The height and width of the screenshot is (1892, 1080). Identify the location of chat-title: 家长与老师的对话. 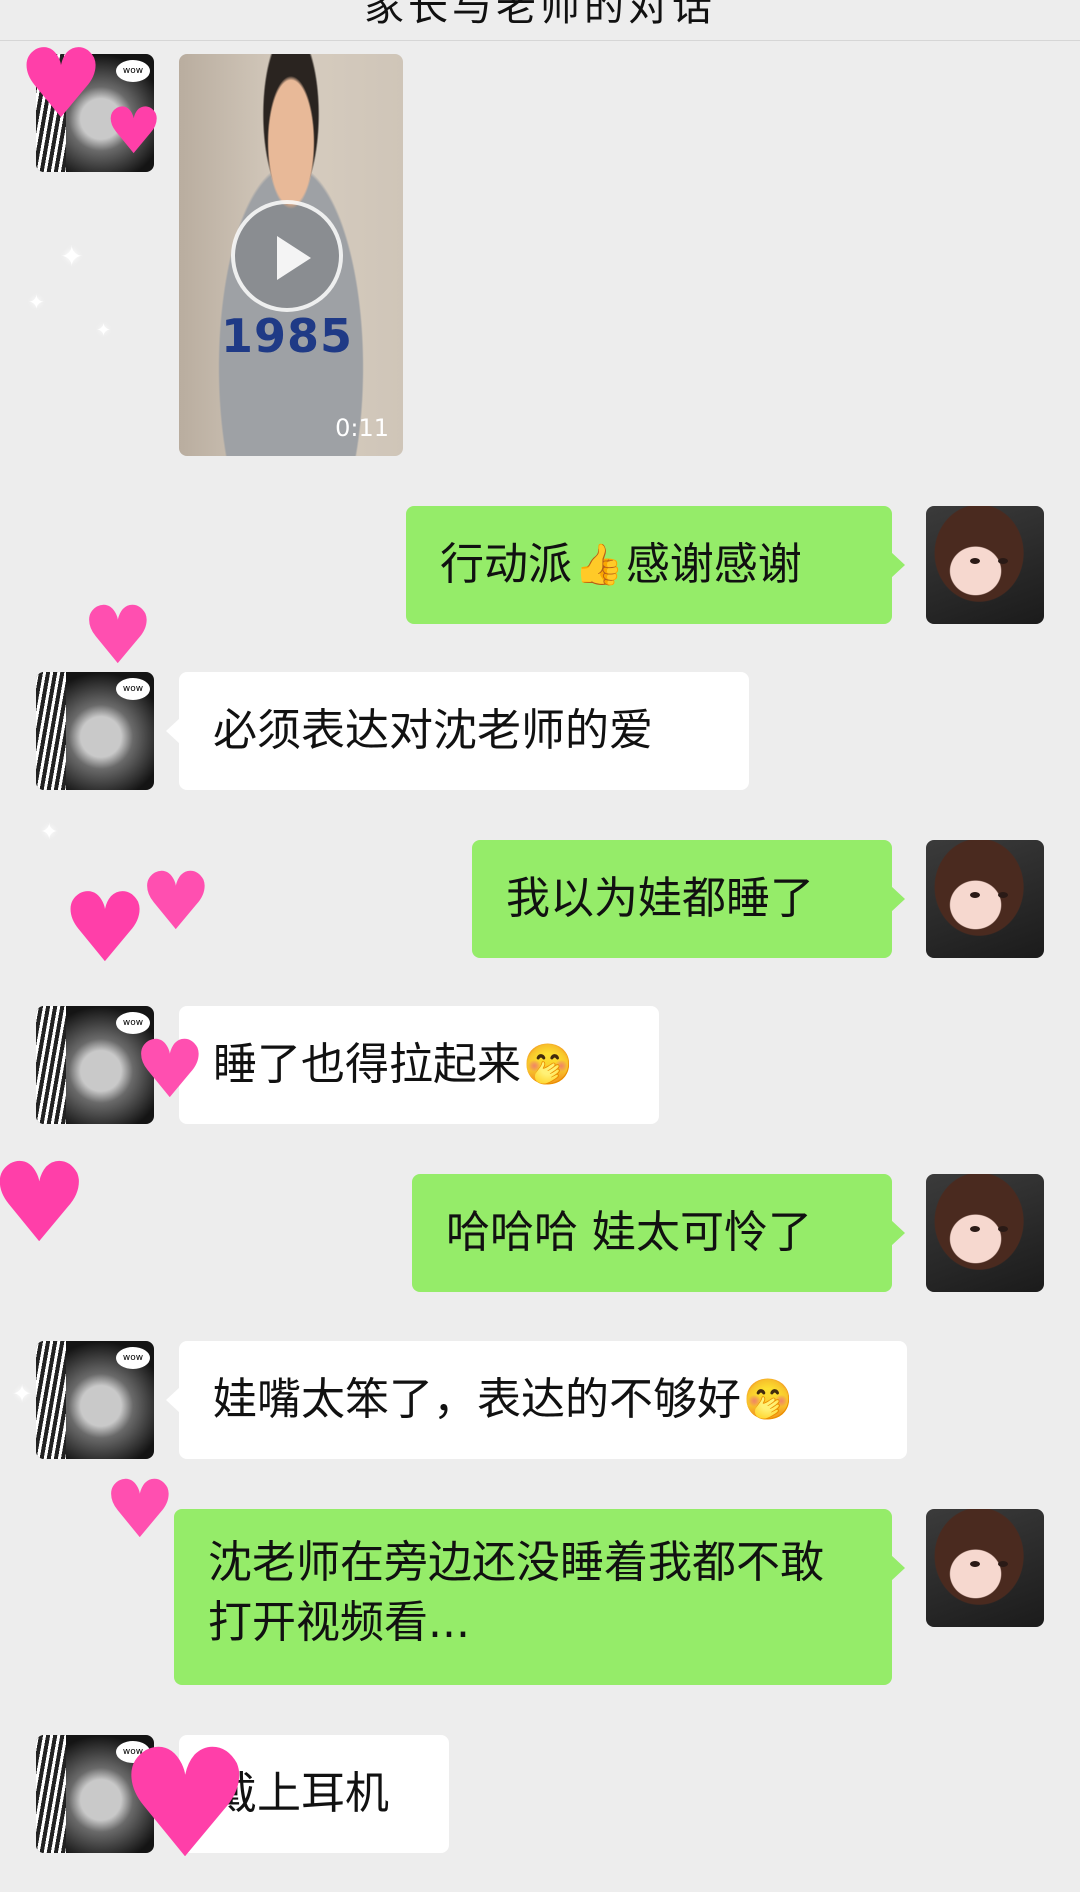
(540, 15).